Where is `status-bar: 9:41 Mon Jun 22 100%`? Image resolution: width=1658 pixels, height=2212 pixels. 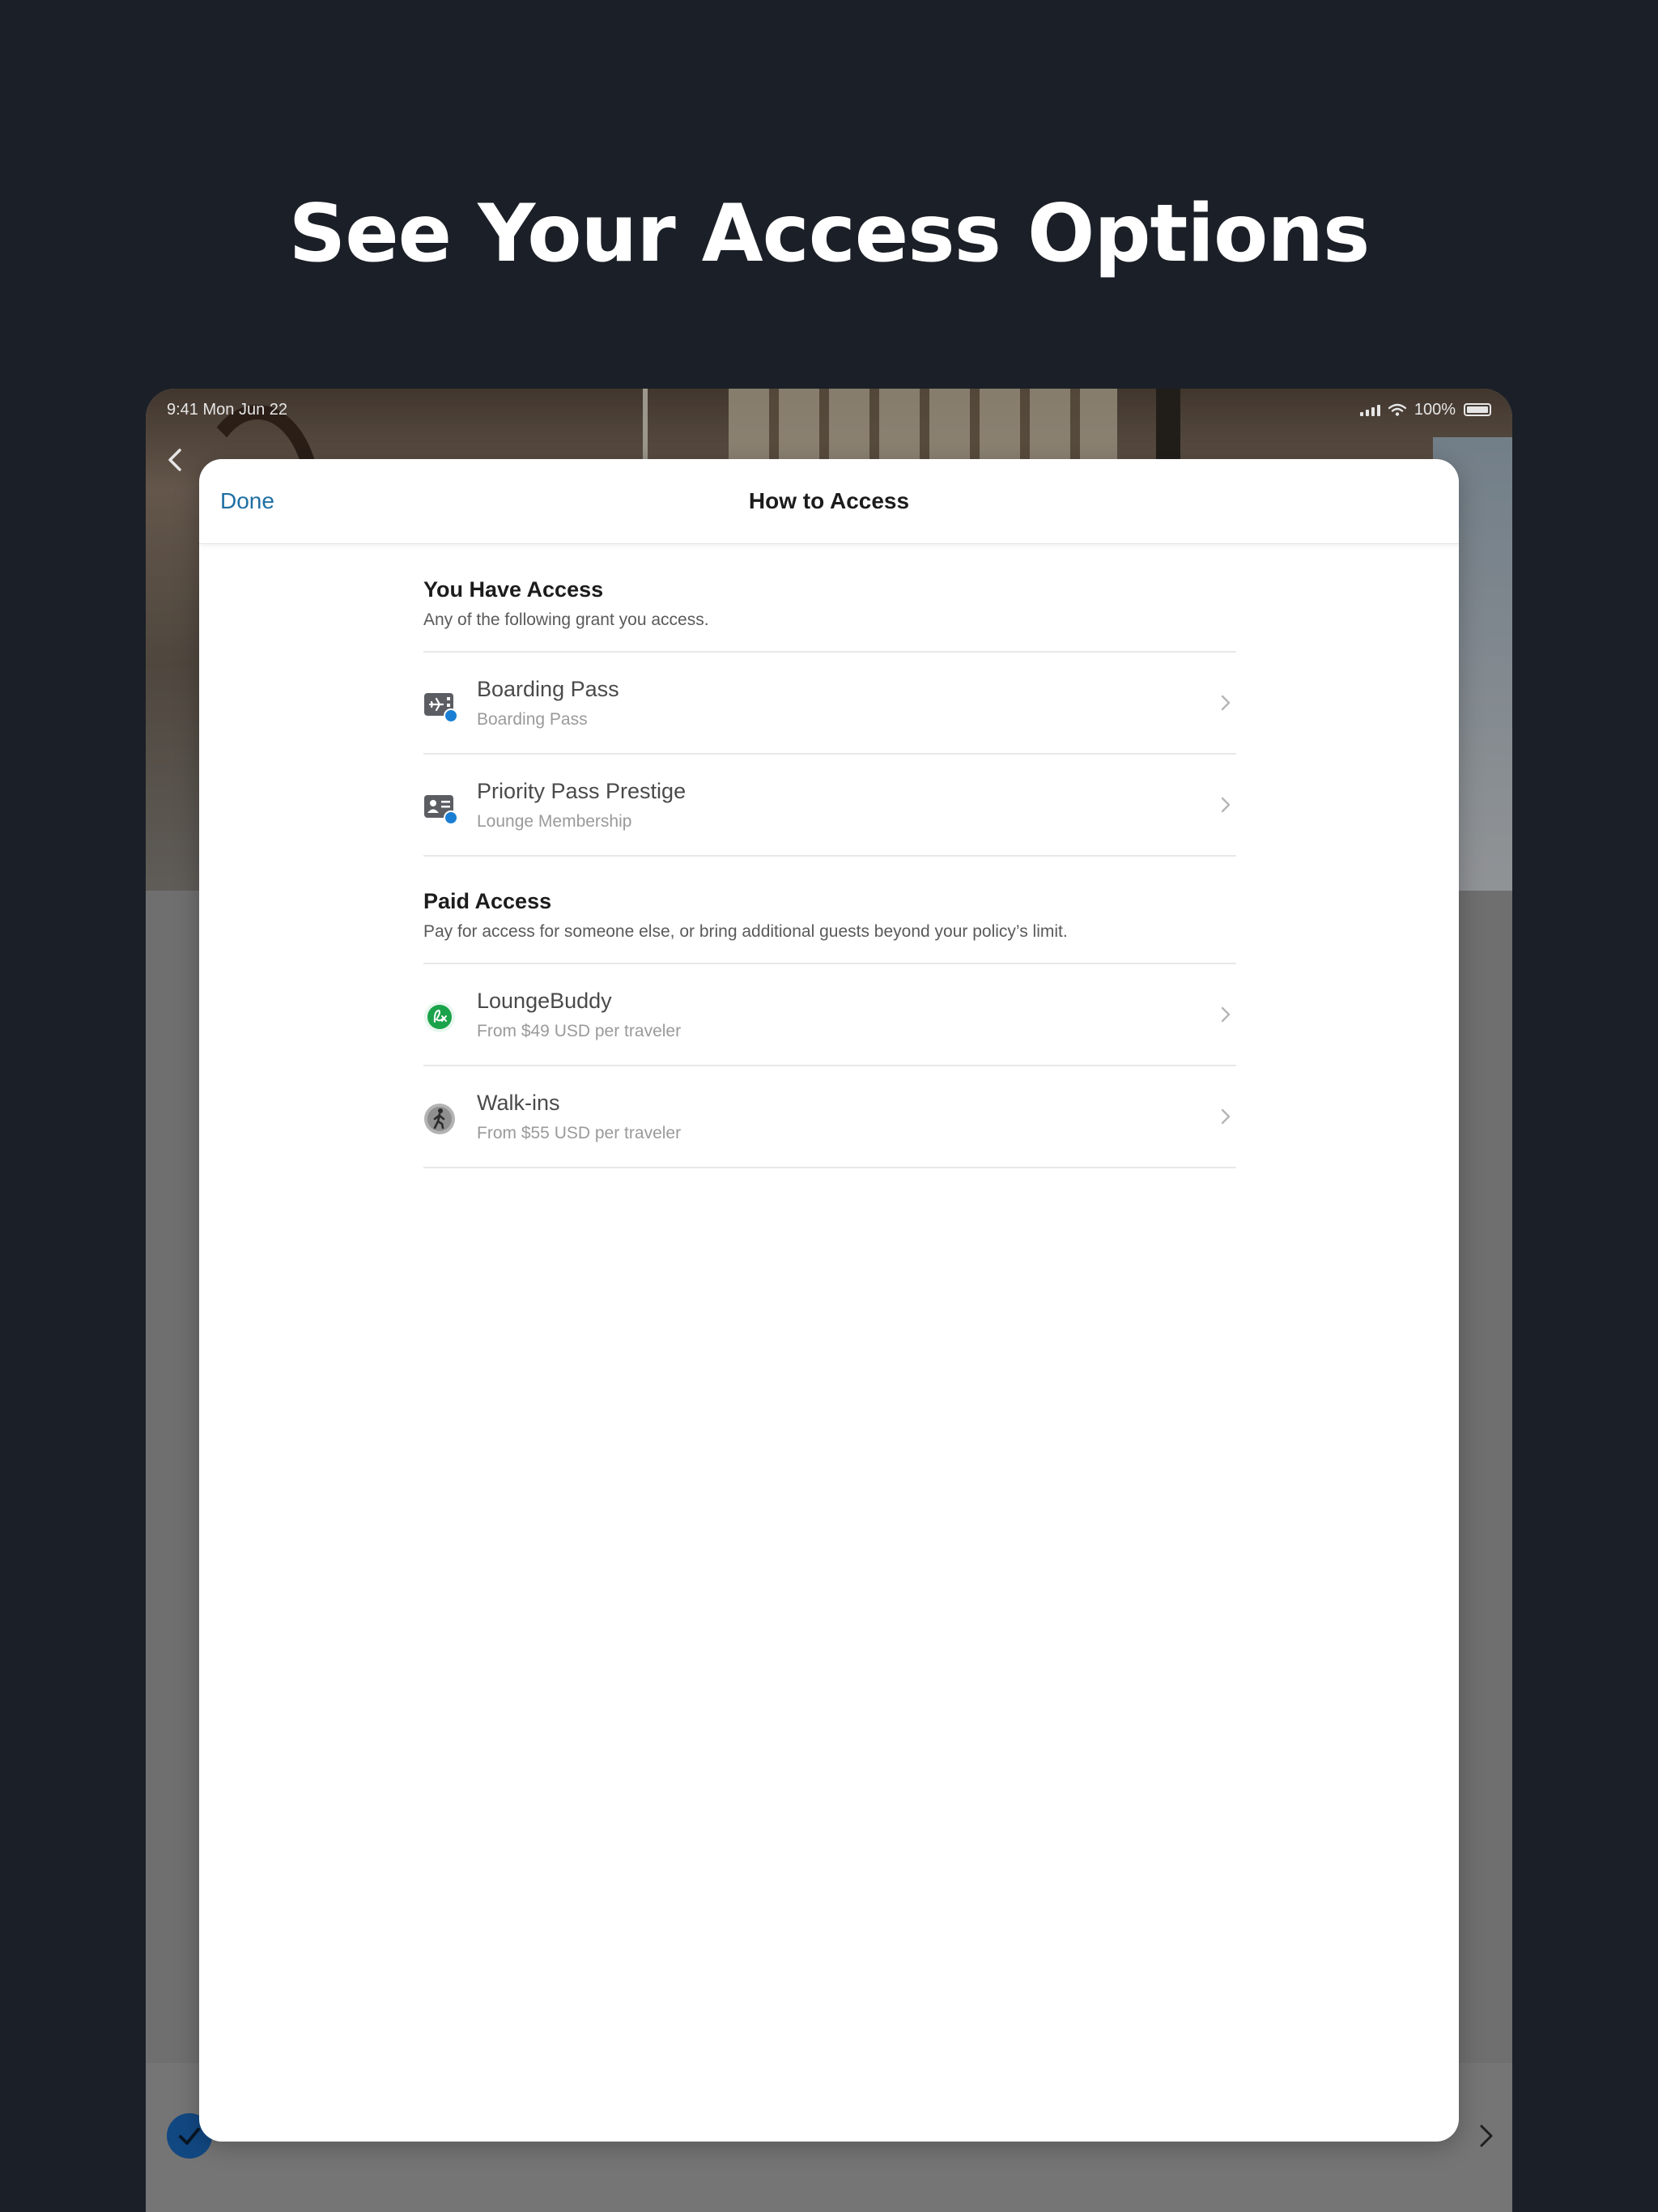 status-bar: 9:41 Mon Jun 22 100% is located at coordinates (829, 410).